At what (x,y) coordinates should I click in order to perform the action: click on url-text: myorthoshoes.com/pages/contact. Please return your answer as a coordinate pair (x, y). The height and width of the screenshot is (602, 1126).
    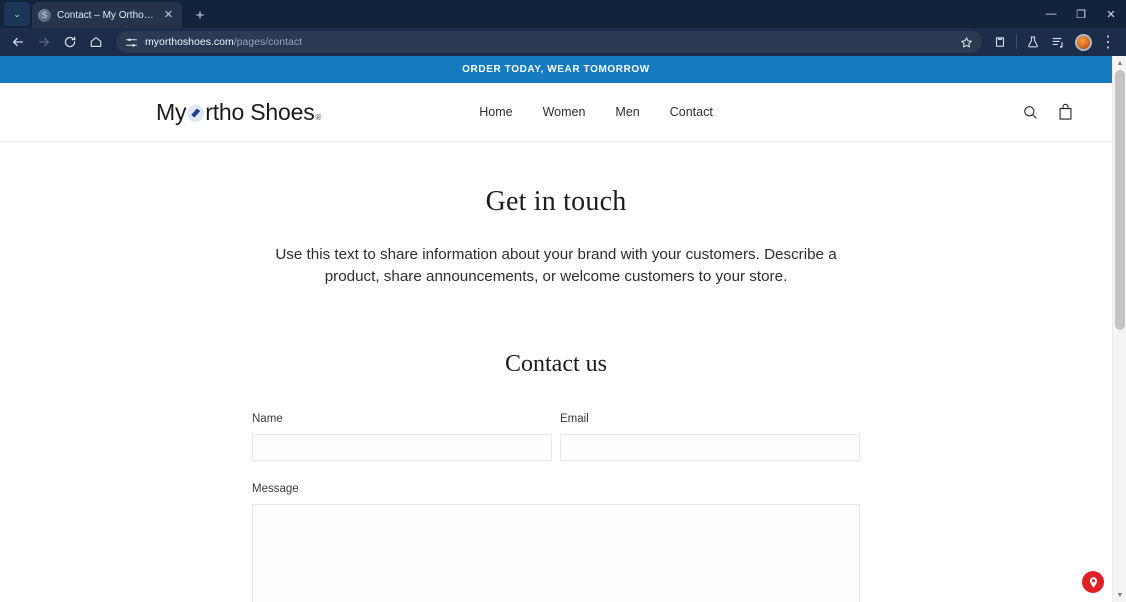
    Looking at the image, I should click on (548, 42).